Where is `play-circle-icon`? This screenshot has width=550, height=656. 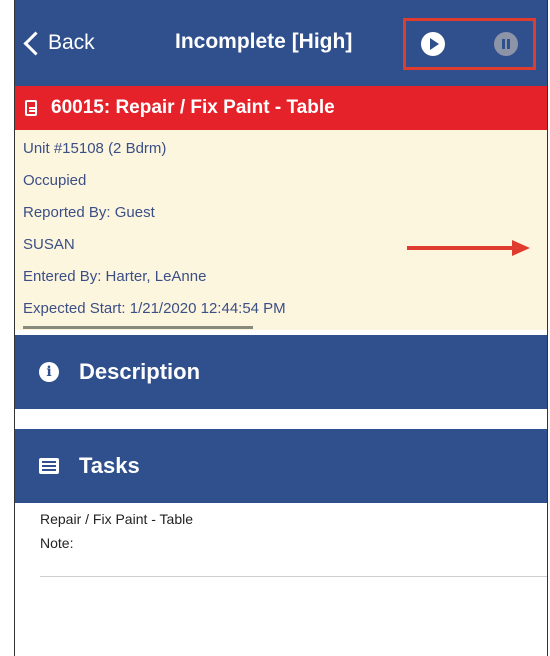 play-circle-icon is located at coordinates (433, 44).